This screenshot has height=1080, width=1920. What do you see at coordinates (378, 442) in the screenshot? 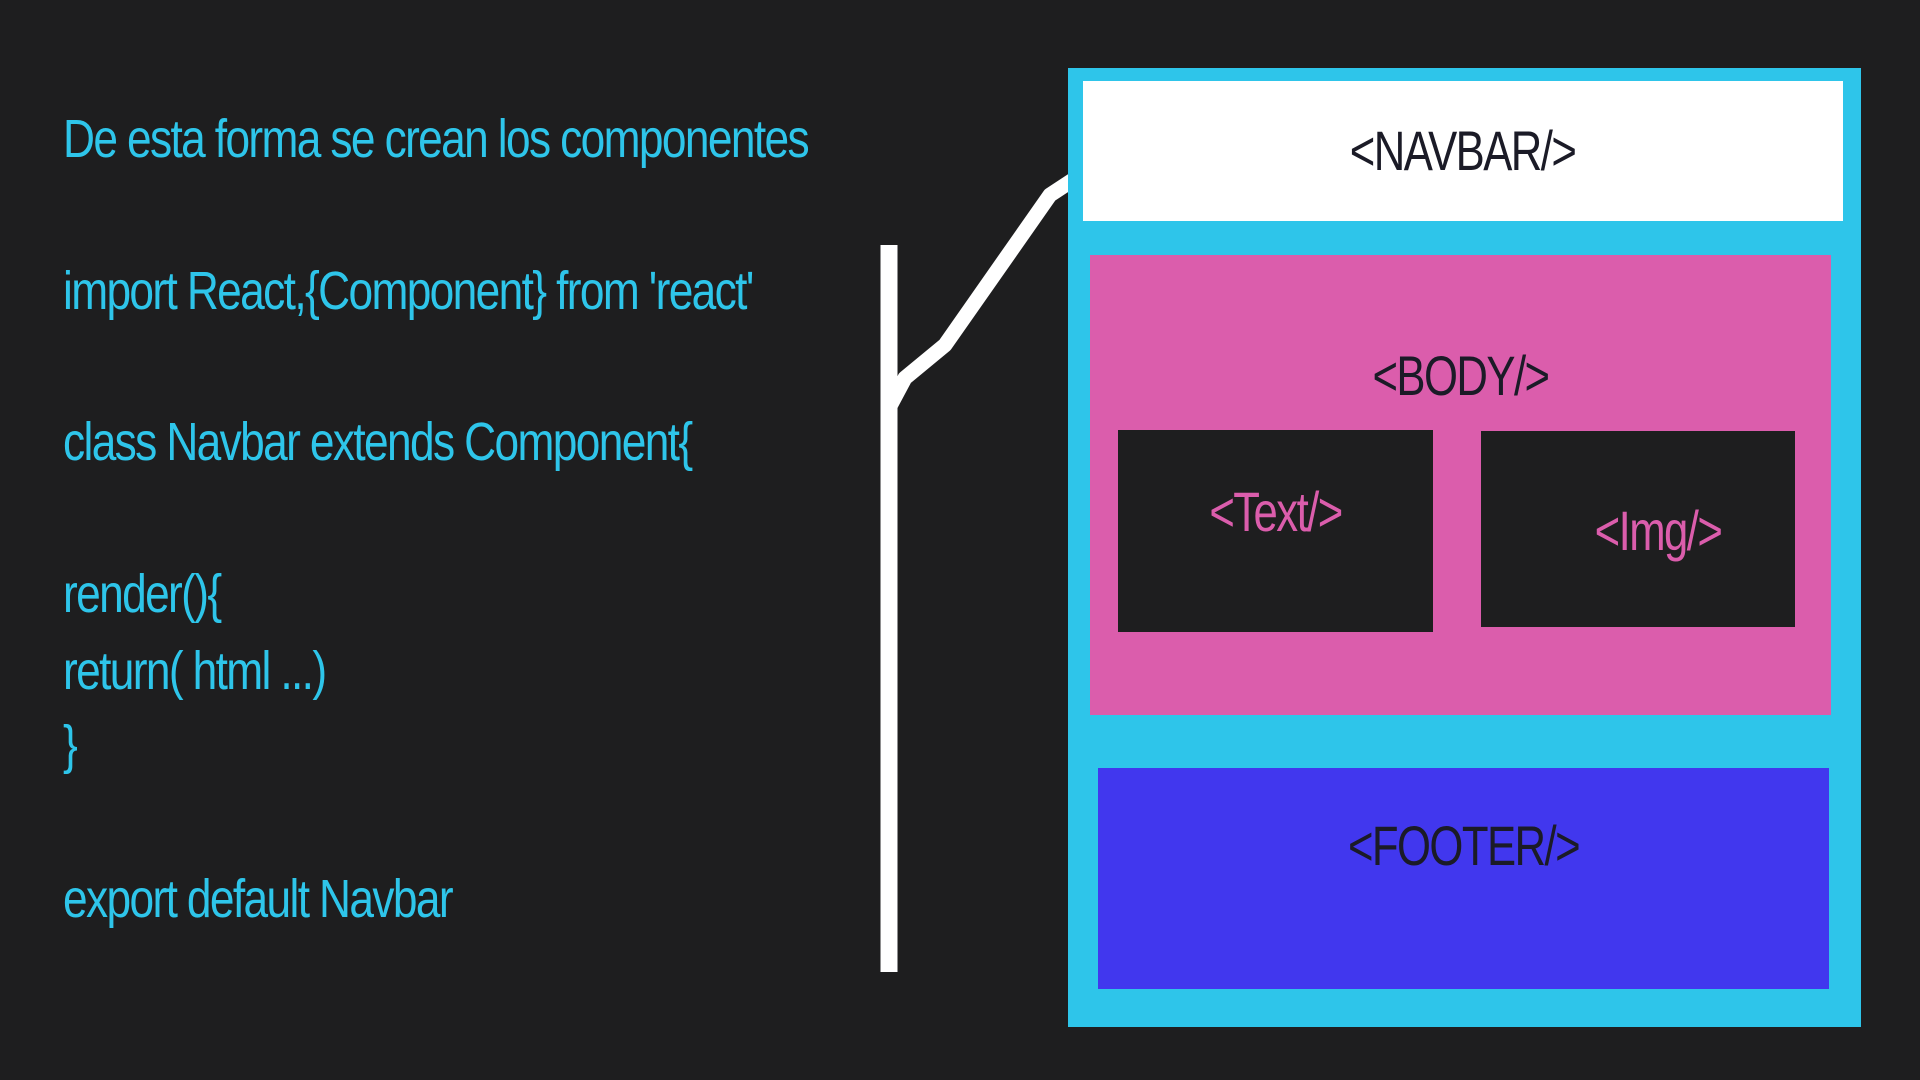
I see `class-line: class Navbar extends Component{` at bounding box center [378, 442].